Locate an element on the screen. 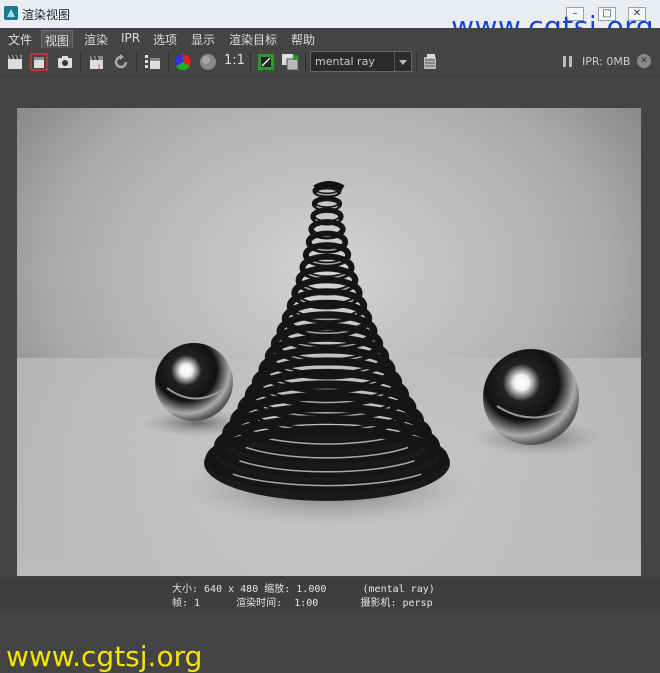  render-clapper-icon is located at coordinates (15, 62).